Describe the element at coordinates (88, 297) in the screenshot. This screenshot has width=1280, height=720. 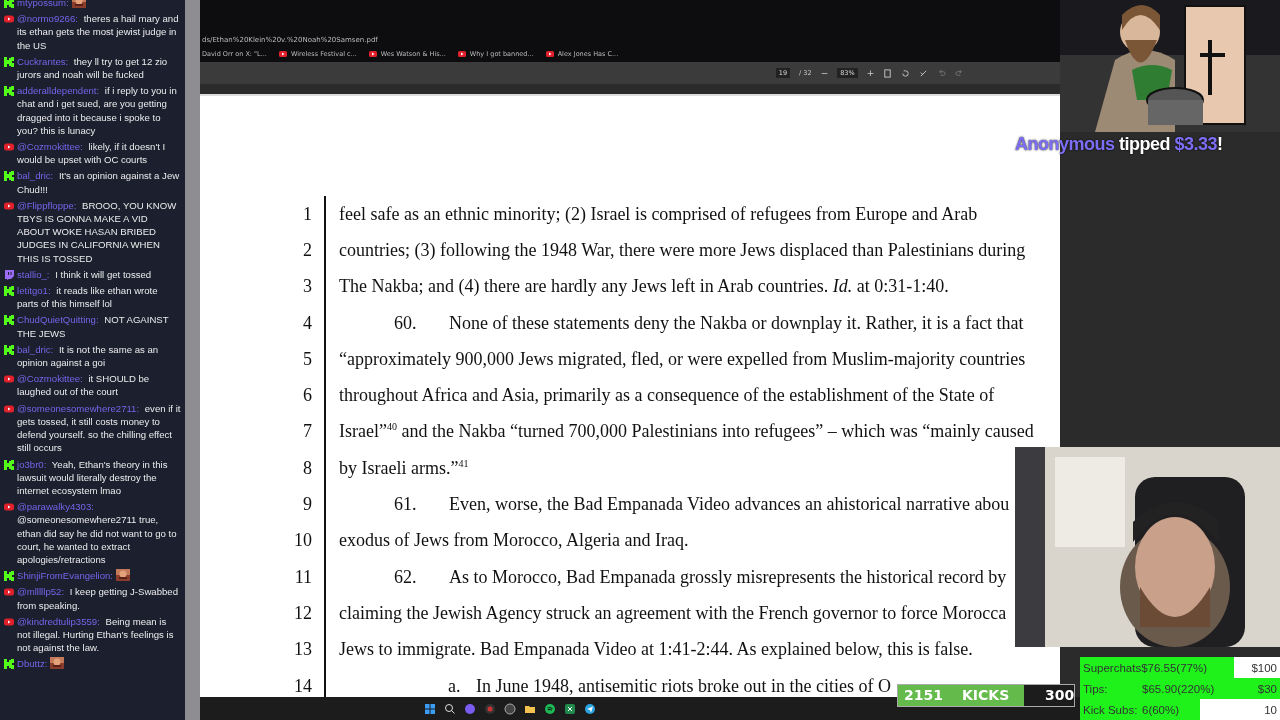
I see `chat-message: letitgo1: it reads like ethan wrote parts of this himself lol` at that location.